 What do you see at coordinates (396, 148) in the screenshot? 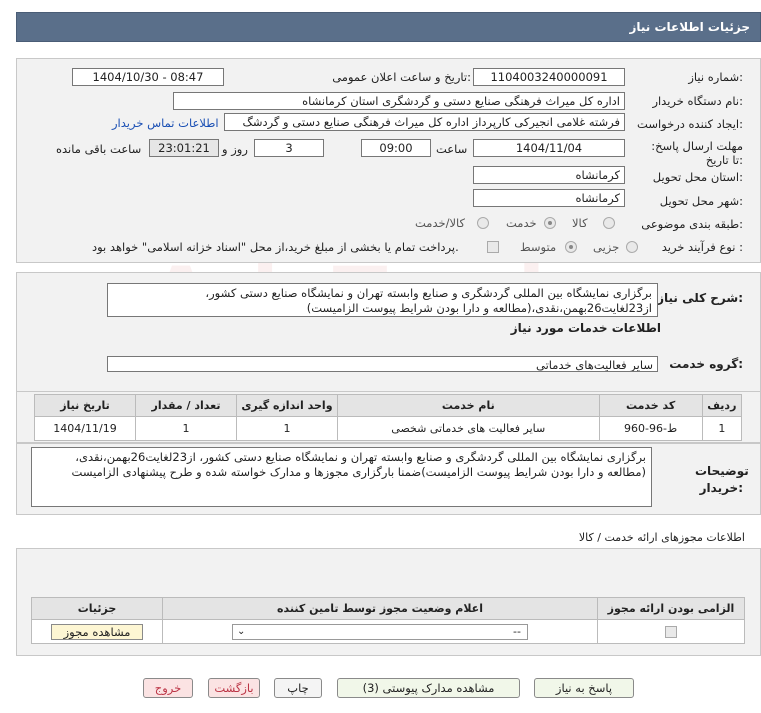
I see `deadline-time-field: 09:00` at bounding box center [396, 148].